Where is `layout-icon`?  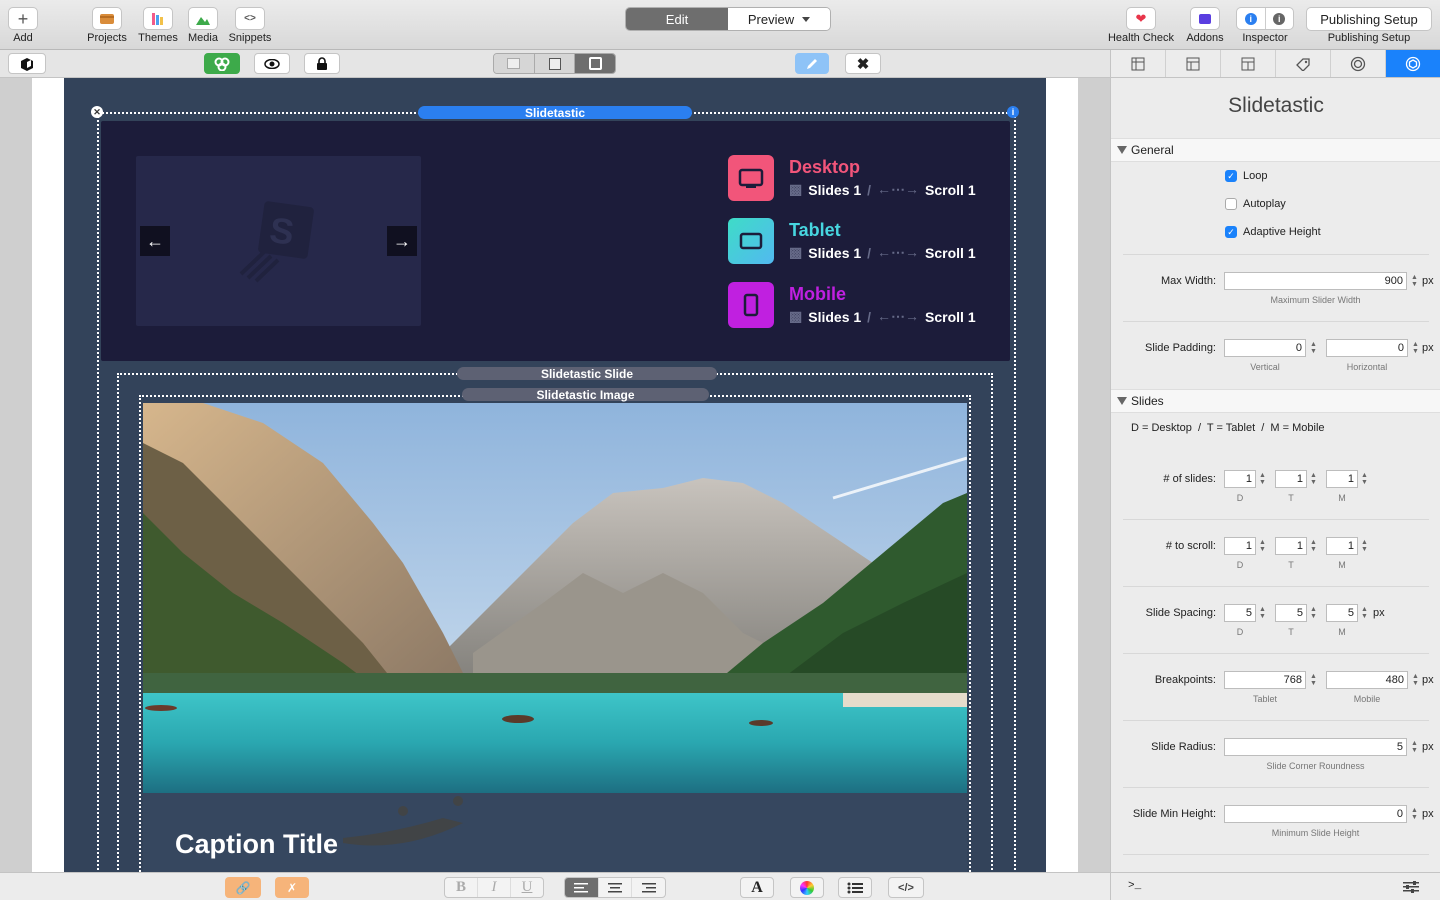 layout-icon is located at coordinates (1138, 63).